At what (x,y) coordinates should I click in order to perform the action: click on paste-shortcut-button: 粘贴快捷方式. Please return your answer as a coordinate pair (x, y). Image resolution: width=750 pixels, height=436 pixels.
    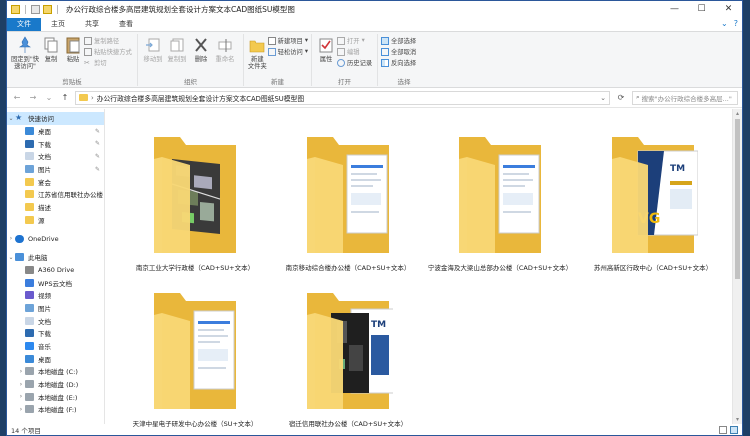
    Looking at the image, I should click on (108, 51).